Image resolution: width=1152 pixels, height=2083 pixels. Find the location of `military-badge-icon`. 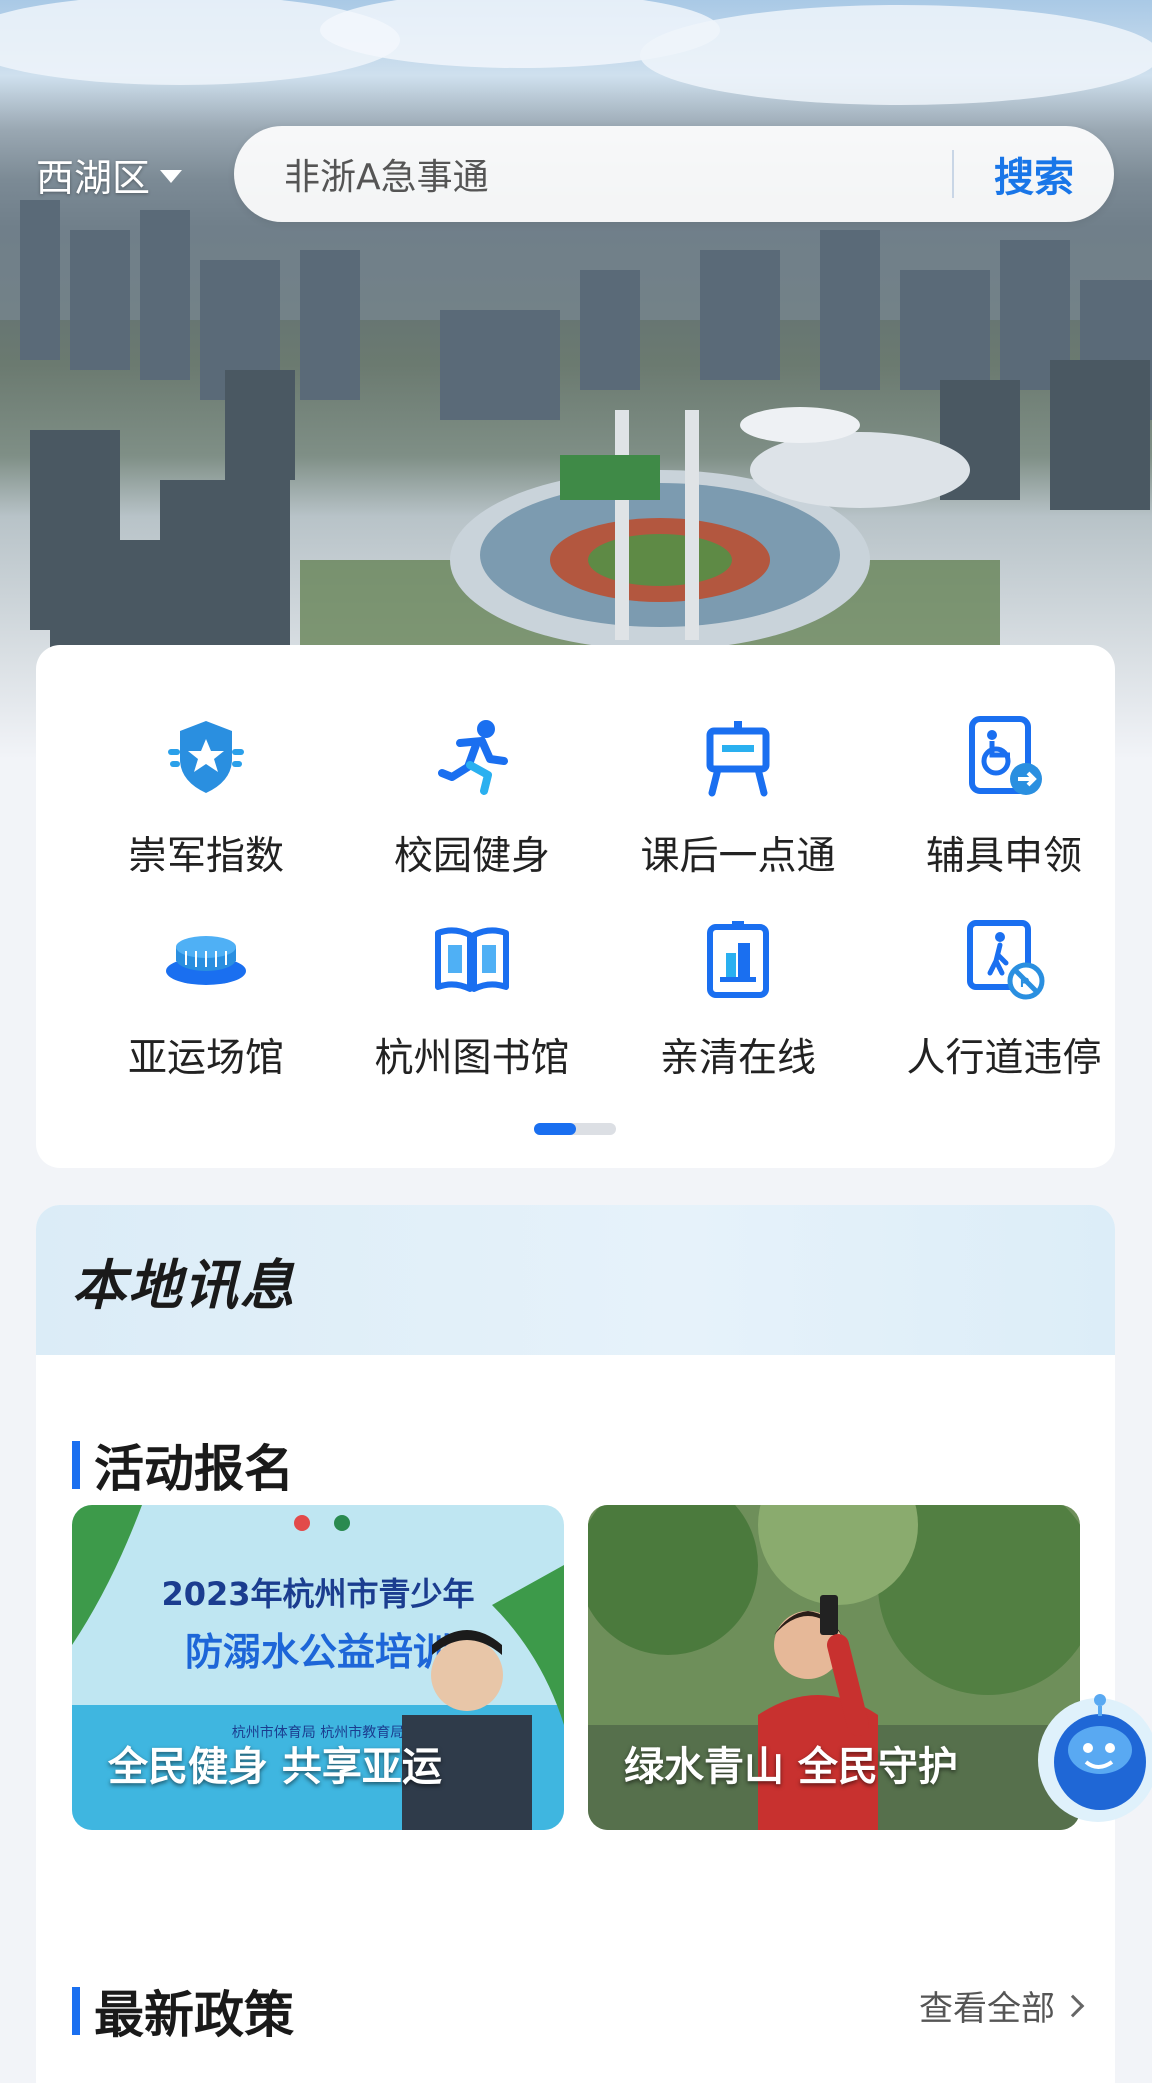

military-badge-icon is located at coordinates (206, 757).